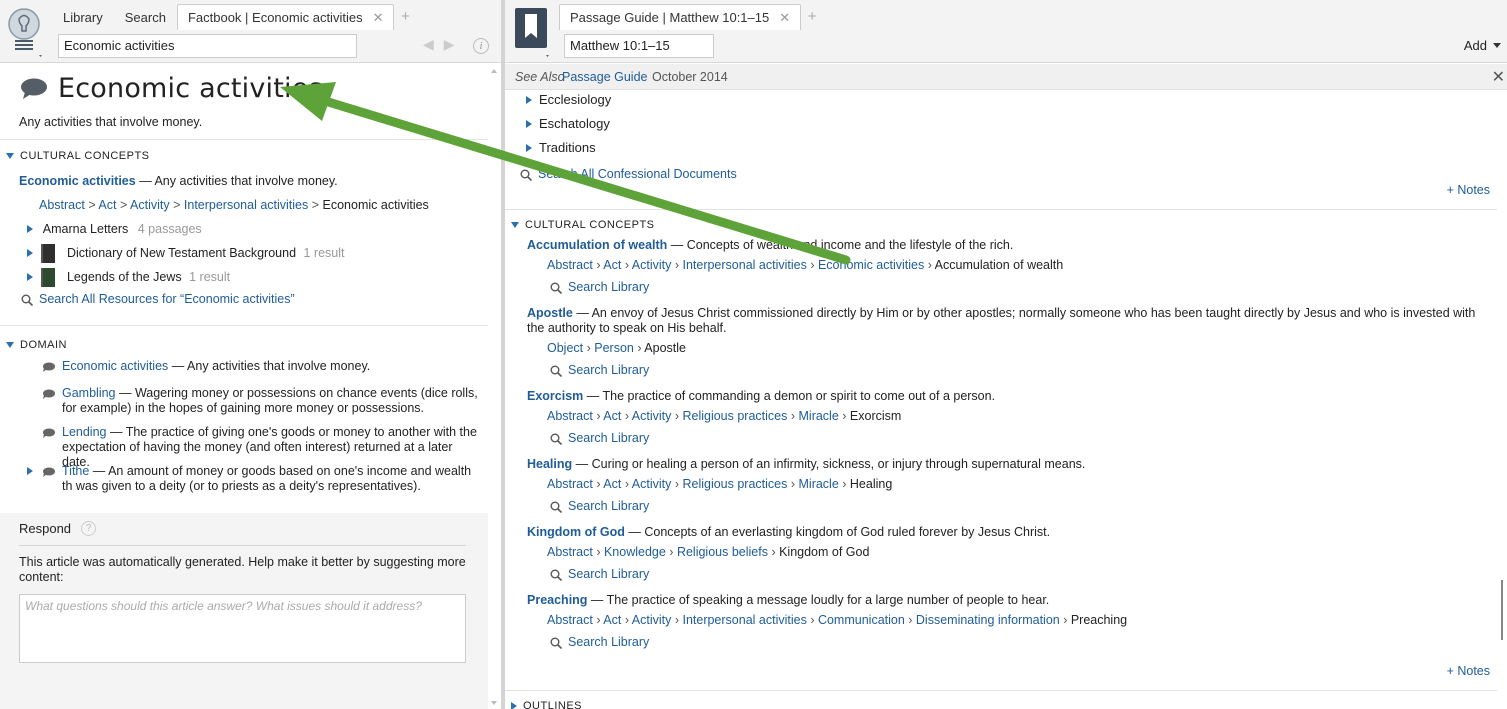 The height and width of the screenshot is (709, 1507). I want to click on concept-term-link: Healing, so click(549, 464).